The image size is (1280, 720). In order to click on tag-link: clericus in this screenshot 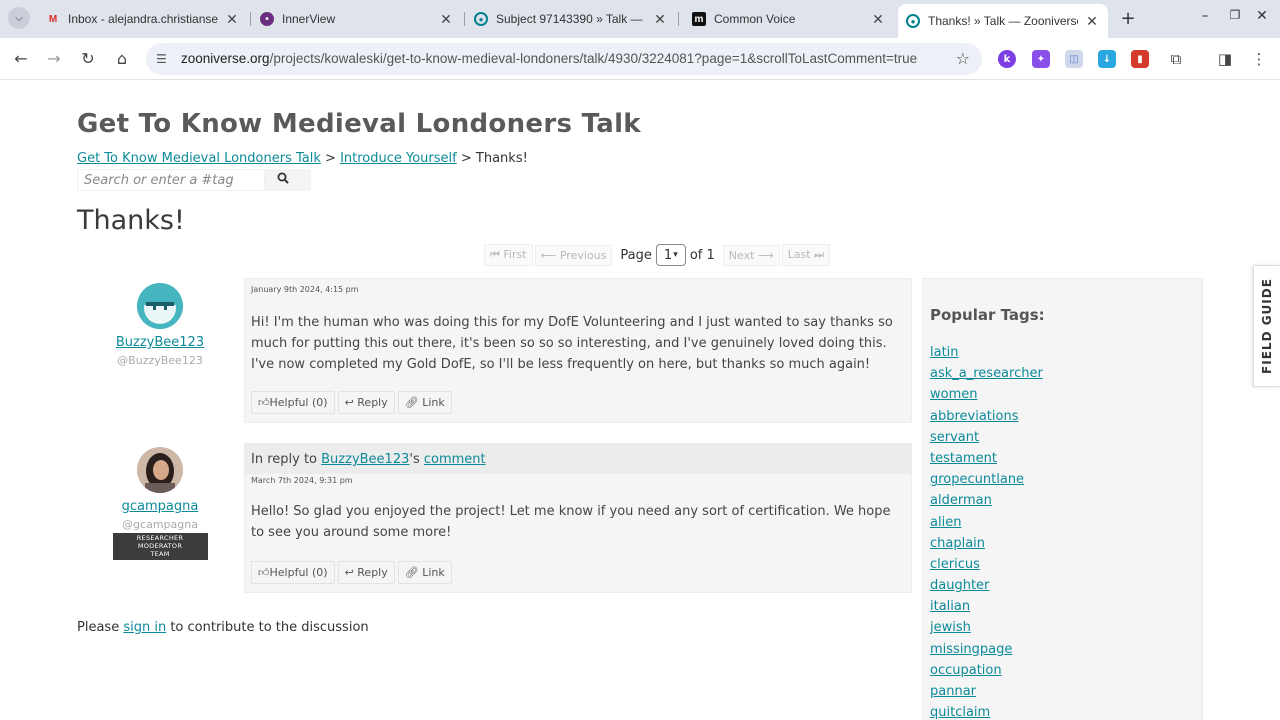, I will do `click(955, 564)`.